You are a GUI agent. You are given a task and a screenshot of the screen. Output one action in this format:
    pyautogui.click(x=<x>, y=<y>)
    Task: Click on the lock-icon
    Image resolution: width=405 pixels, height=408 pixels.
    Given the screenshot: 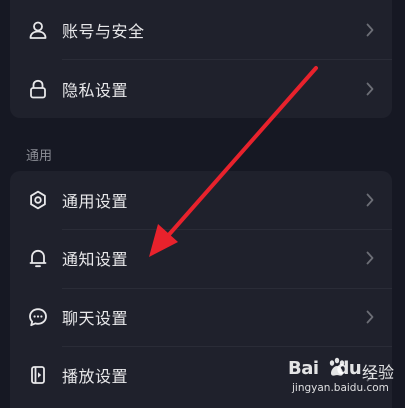 What is the action you would take?
    pyautogui.click(x=38, y=89)
    